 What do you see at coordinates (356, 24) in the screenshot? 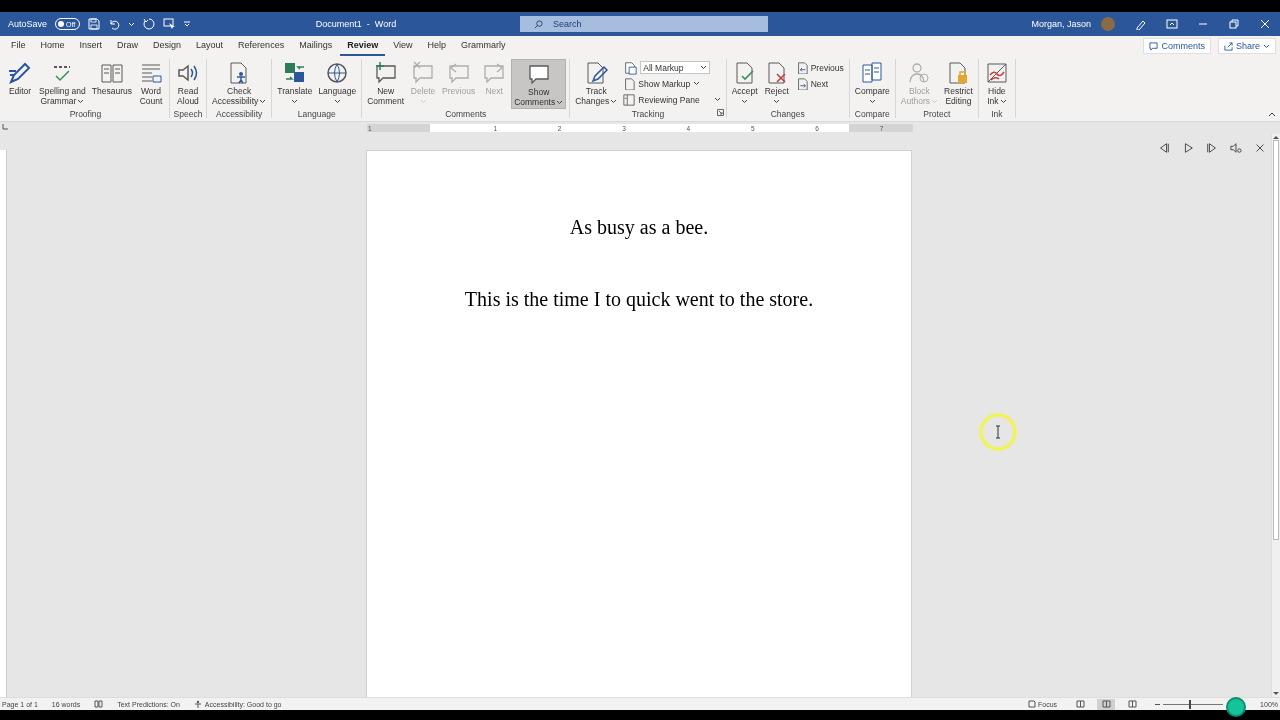
I see `window-title: Document1 - Word` at bounding box center [356, 24].